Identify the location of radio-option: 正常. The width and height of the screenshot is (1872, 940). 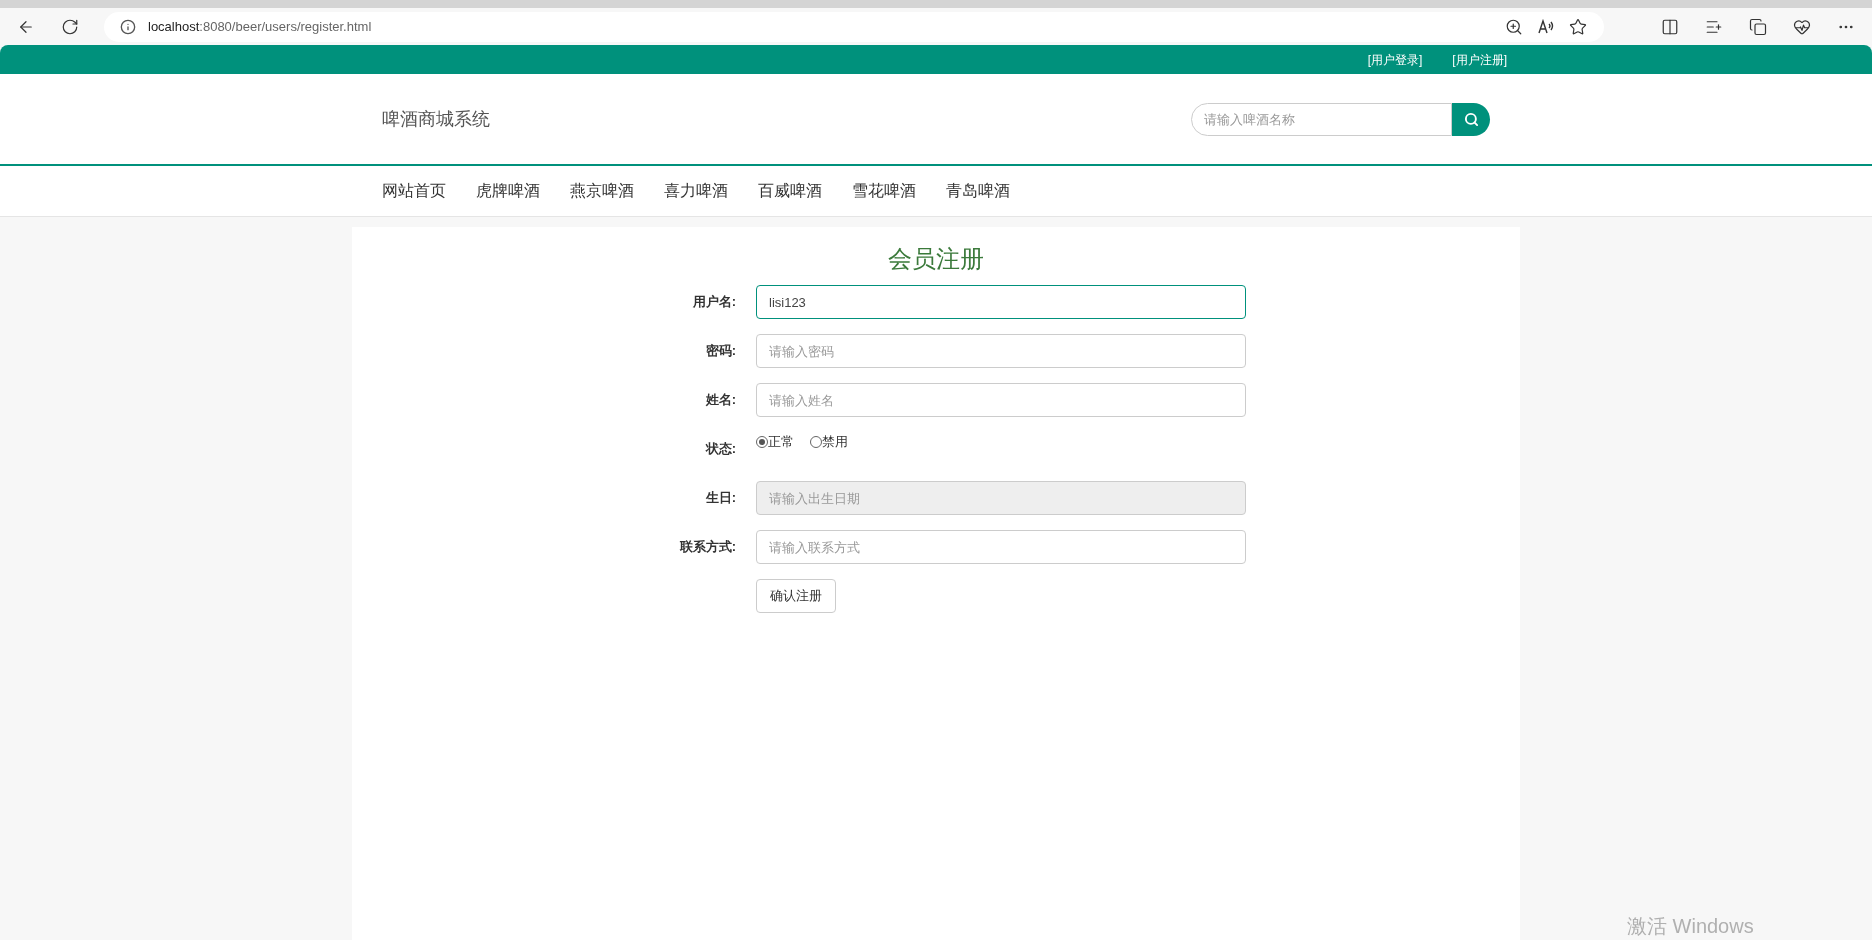
(775, 442).